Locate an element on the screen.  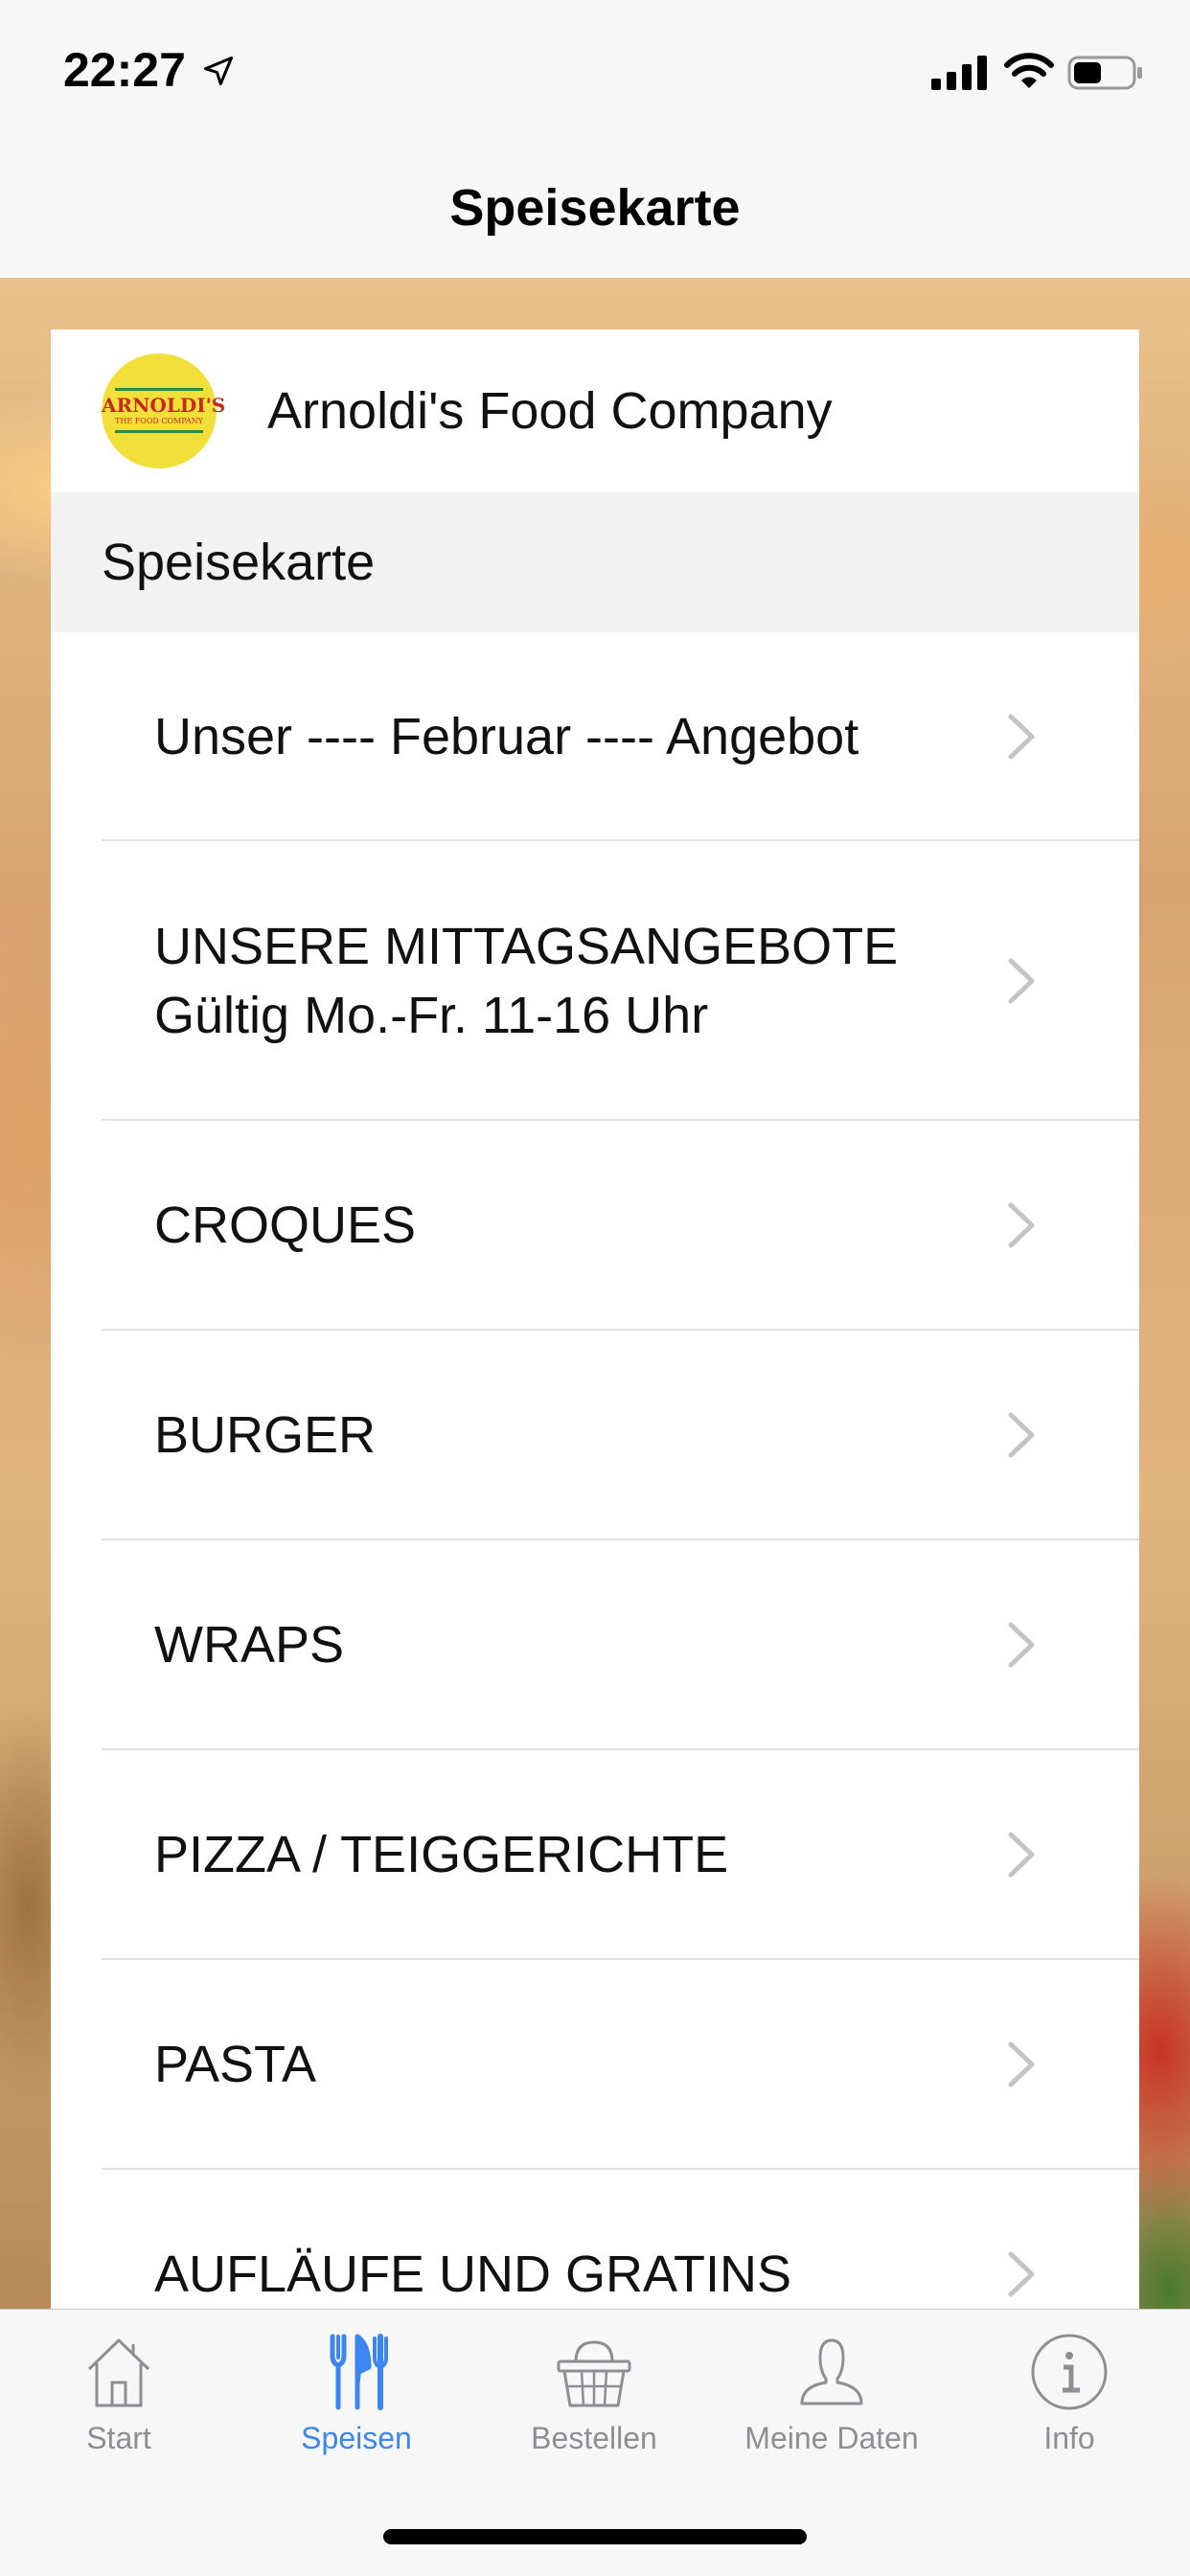
info-icon is located at coordinates (1070, 2372).